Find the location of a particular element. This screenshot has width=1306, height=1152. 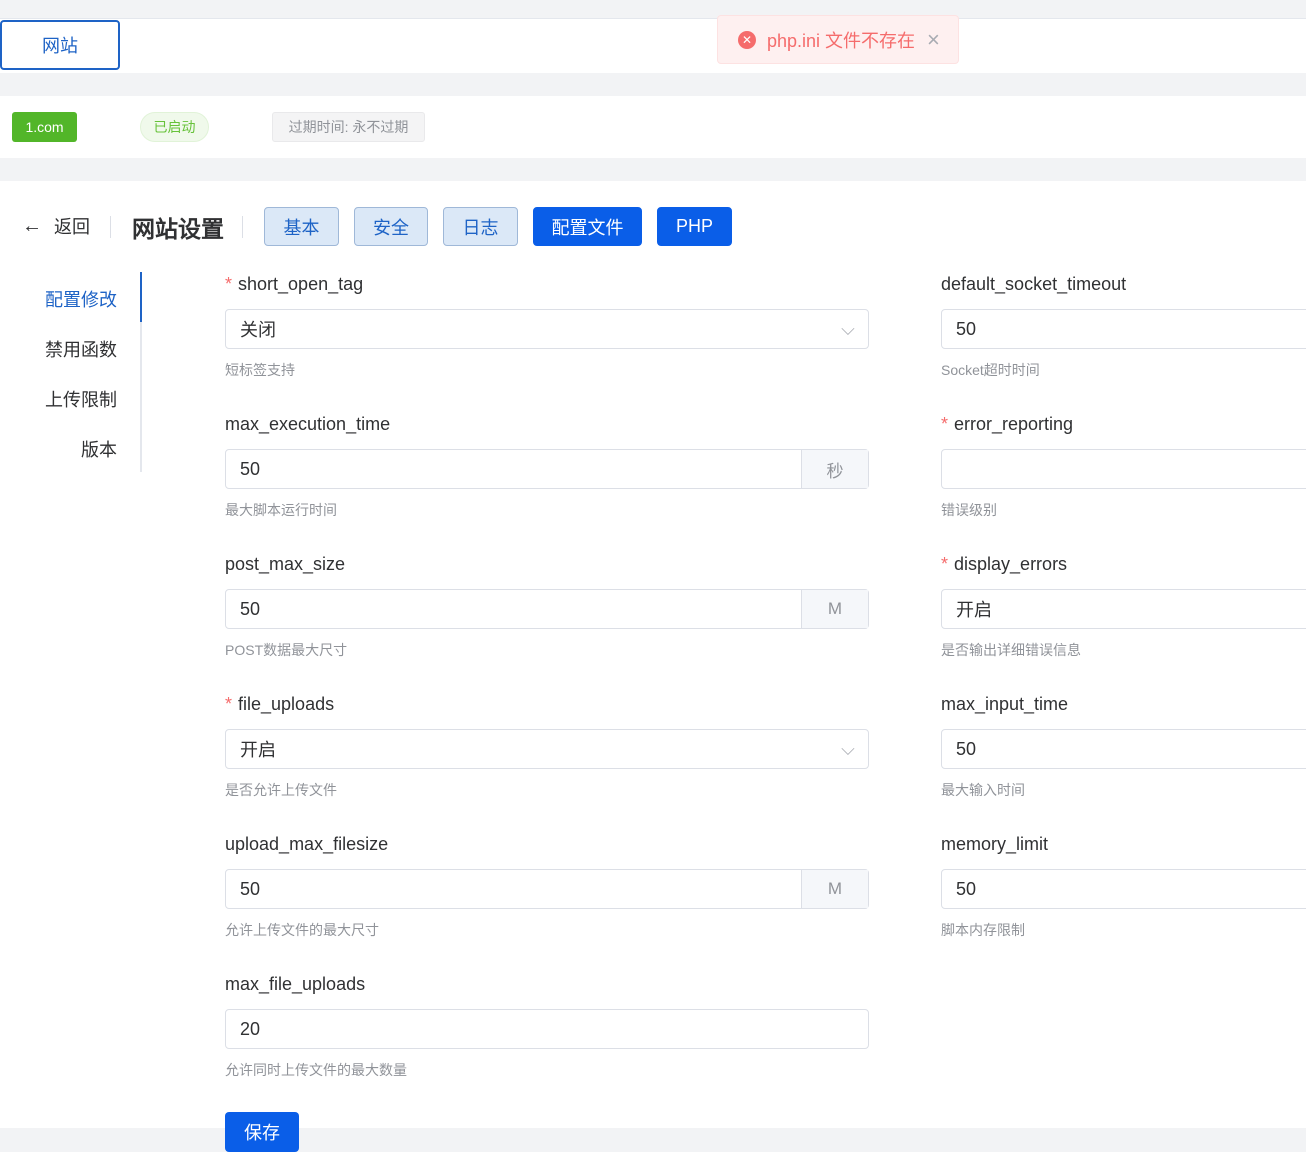

arrow-left-icon: ← is located at coordinates (32, 225).